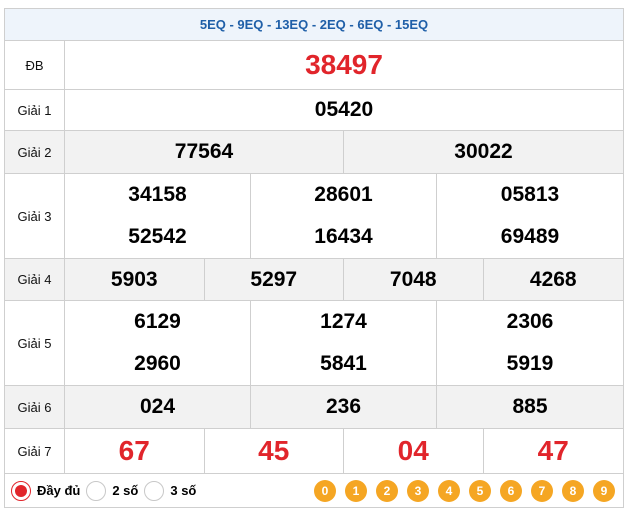  Describe the element at coordinates (34, 65) in the screenshot. I see `label-special-prize: ĐB` at that location.